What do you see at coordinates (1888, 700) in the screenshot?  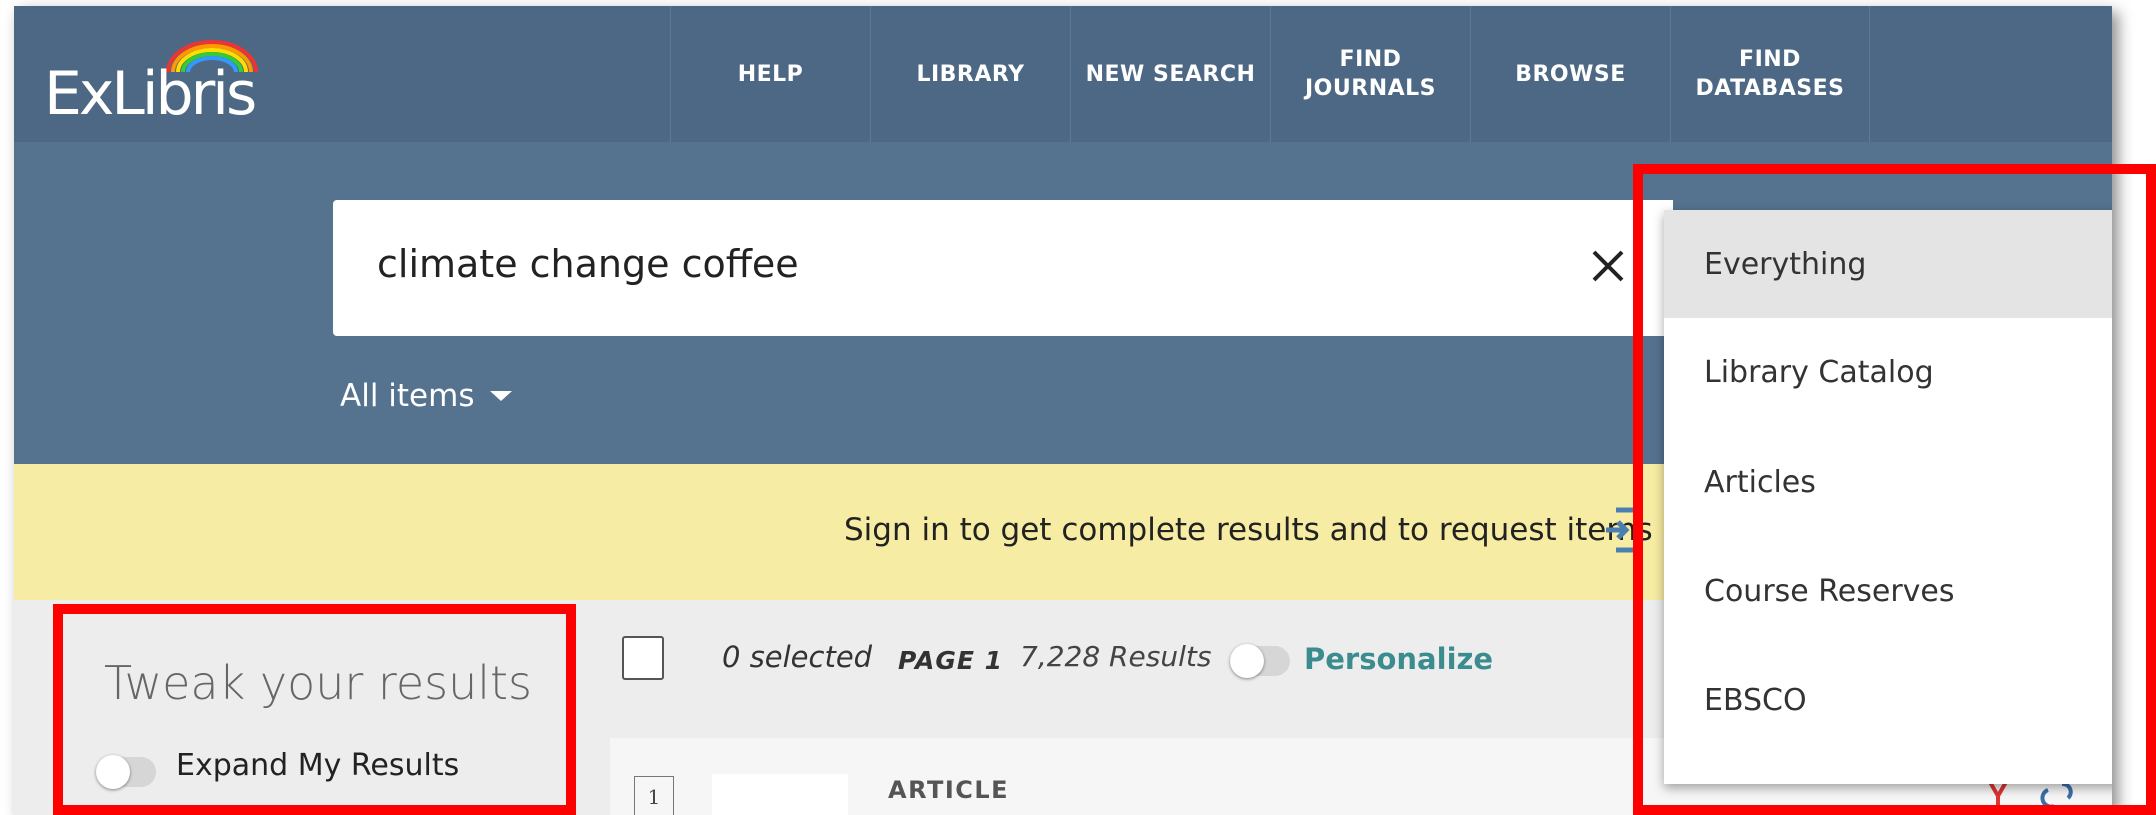 I see `scope-option-ebsco: EBSCO` at bounding box center [1888, 700].